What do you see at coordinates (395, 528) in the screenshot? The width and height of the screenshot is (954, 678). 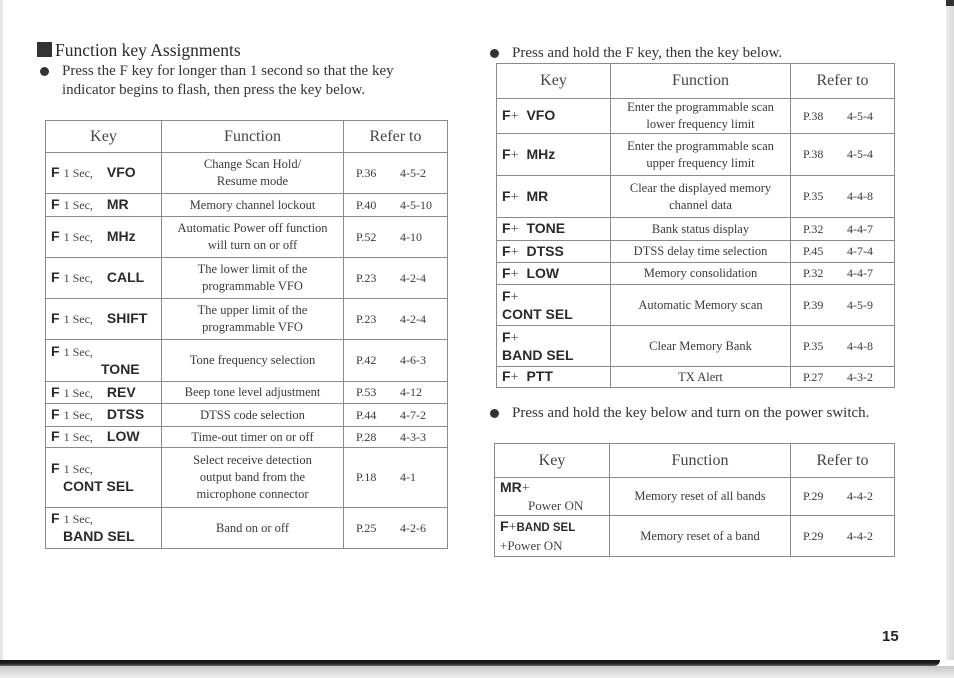 I see `refer-cell: P.25 4-2-6` at bounding box center [395, 528].